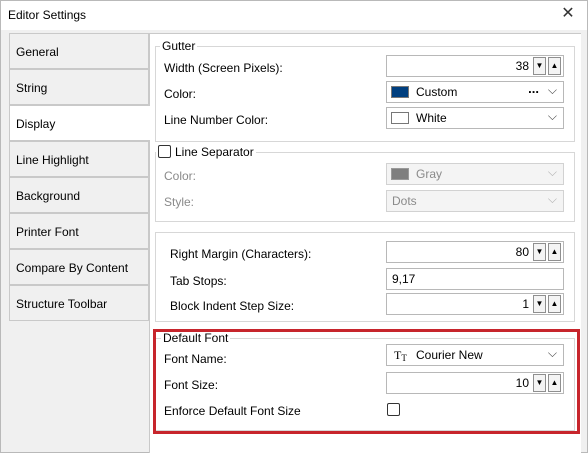  What do you see at coordinates (52, 160) in the screenshot?
I see `tab-label: Line Highlight` at bounding box center [52, 160].